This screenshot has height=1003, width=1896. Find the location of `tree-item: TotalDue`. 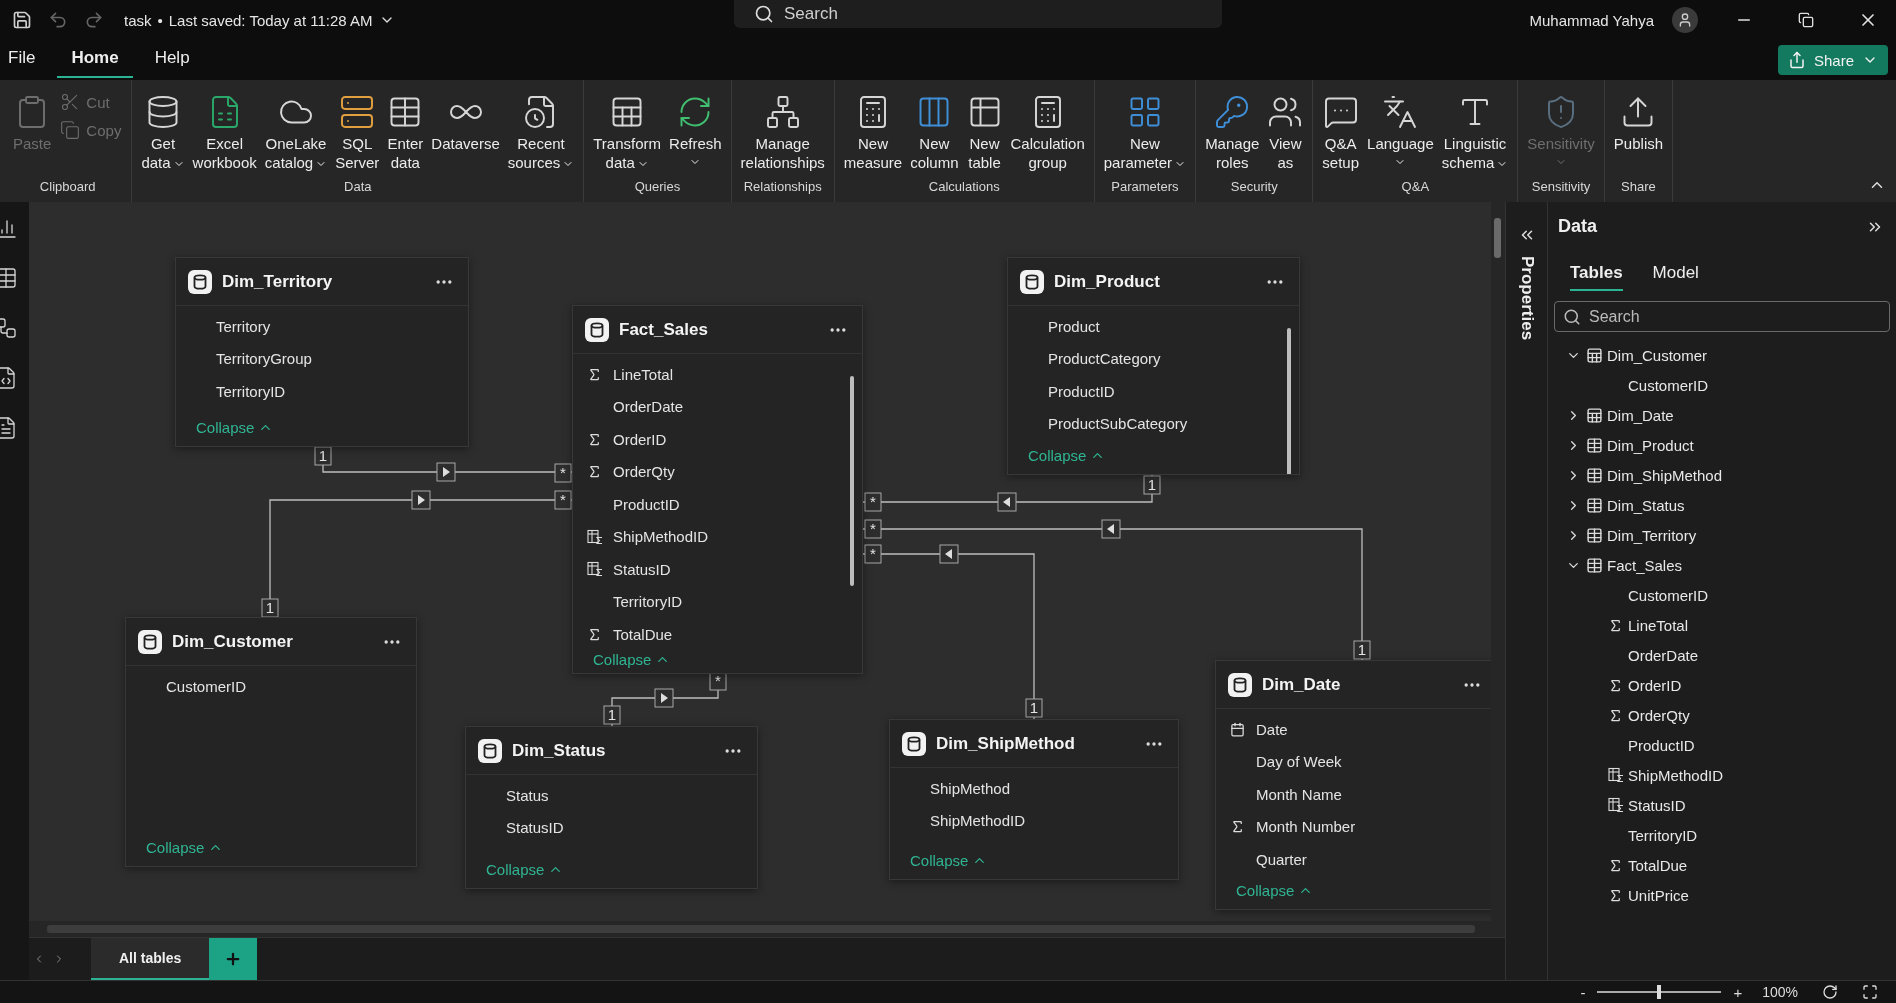

tree-item: TotalDue is located at coordinates (1722, 865).